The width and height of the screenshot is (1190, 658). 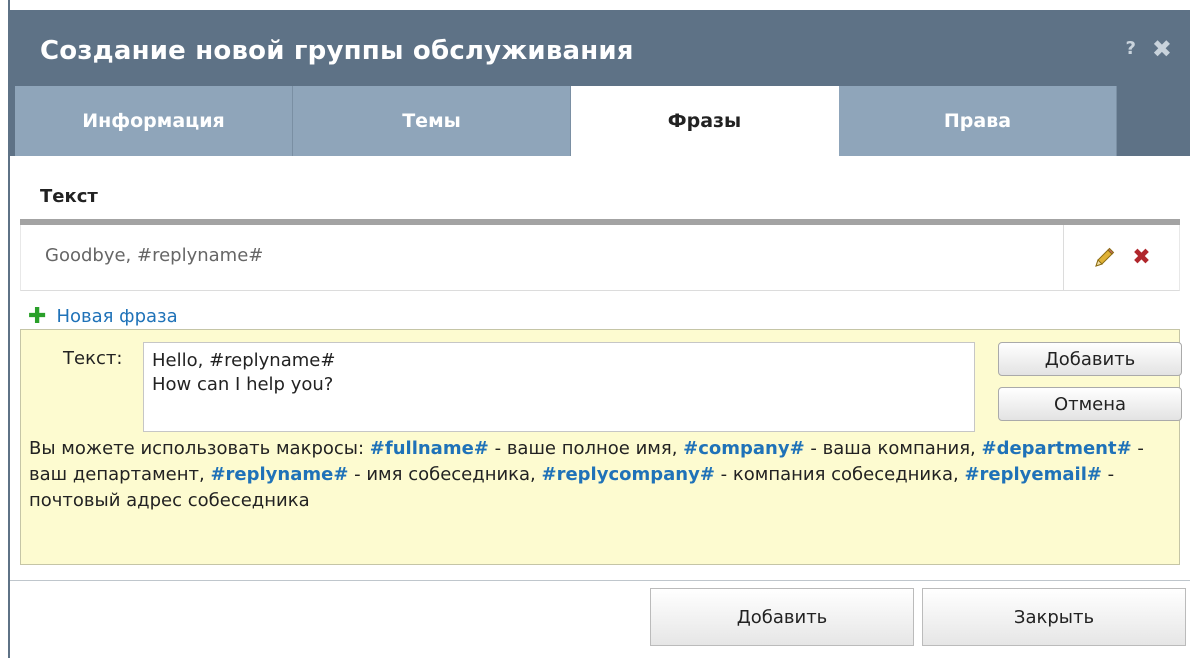 I want to click on macros-intro: Вы можете использовать макросы:, so click(x=199, y=448).